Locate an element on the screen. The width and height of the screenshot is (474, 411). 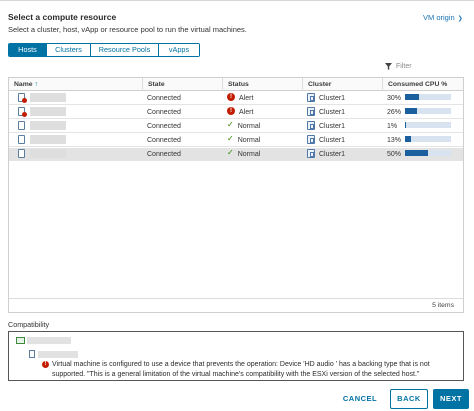
compat-tree-host is located at coordinates (53, 354).